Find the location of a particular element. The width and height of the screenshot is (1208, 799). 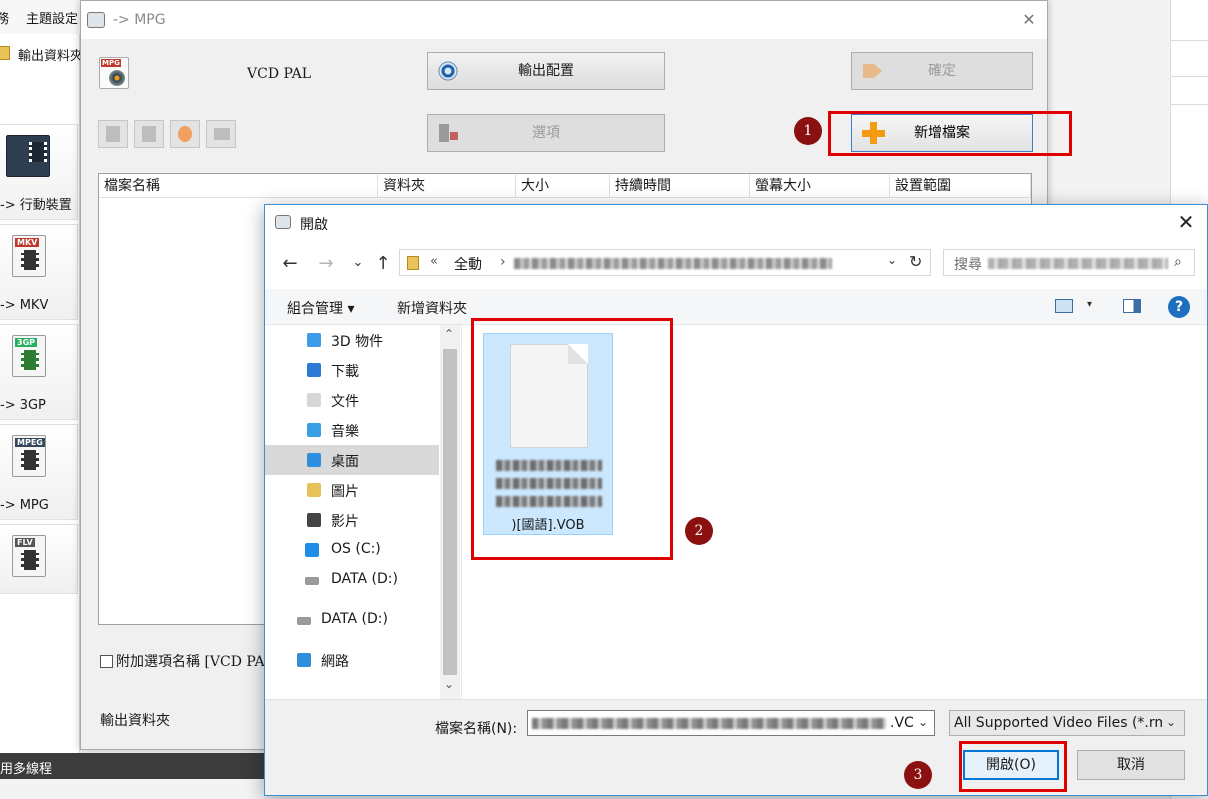

info-tool is located at coordinates (221, 134).